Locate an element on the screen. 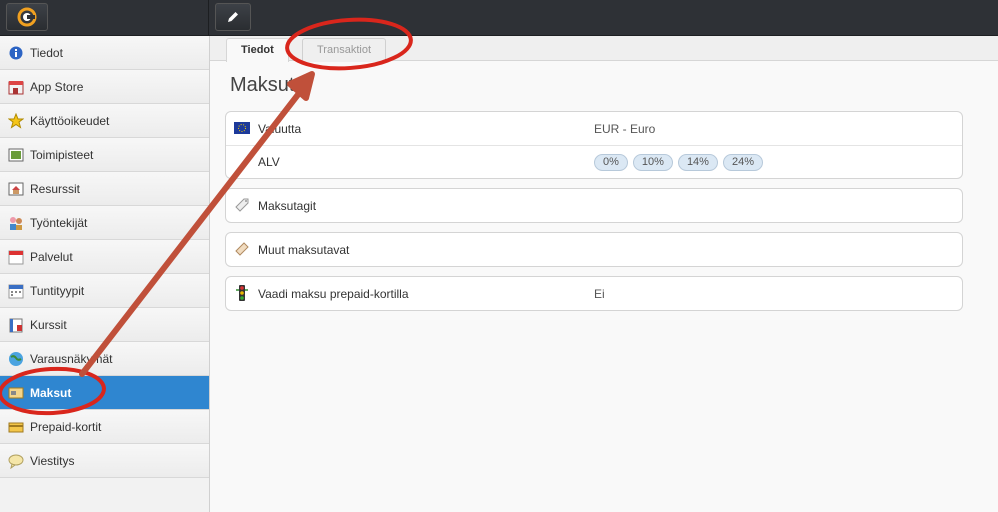 The width and height of the screenshot is (998, 512). sidebar-item-label: Palvelut is located at coordinates (51, 256).